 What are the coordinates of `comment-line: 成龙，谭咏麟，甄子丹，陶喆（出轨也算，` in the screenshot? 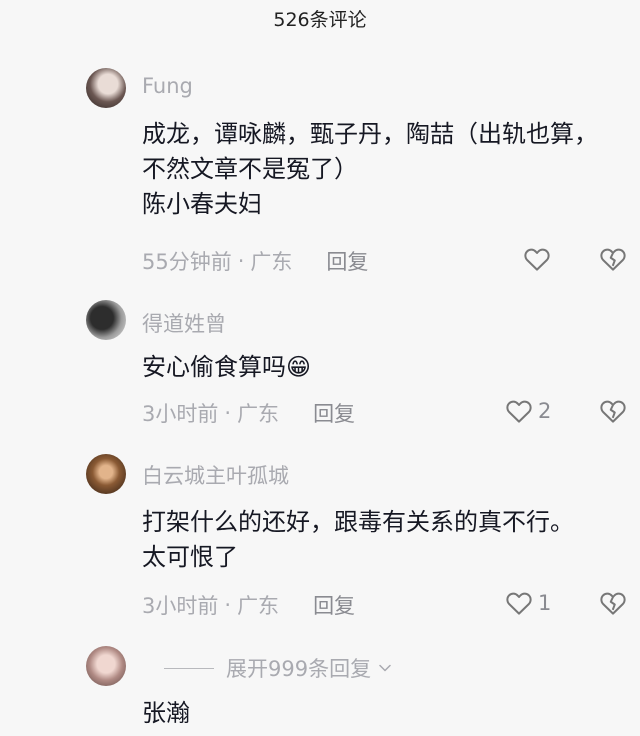 It's located at (370, 134).